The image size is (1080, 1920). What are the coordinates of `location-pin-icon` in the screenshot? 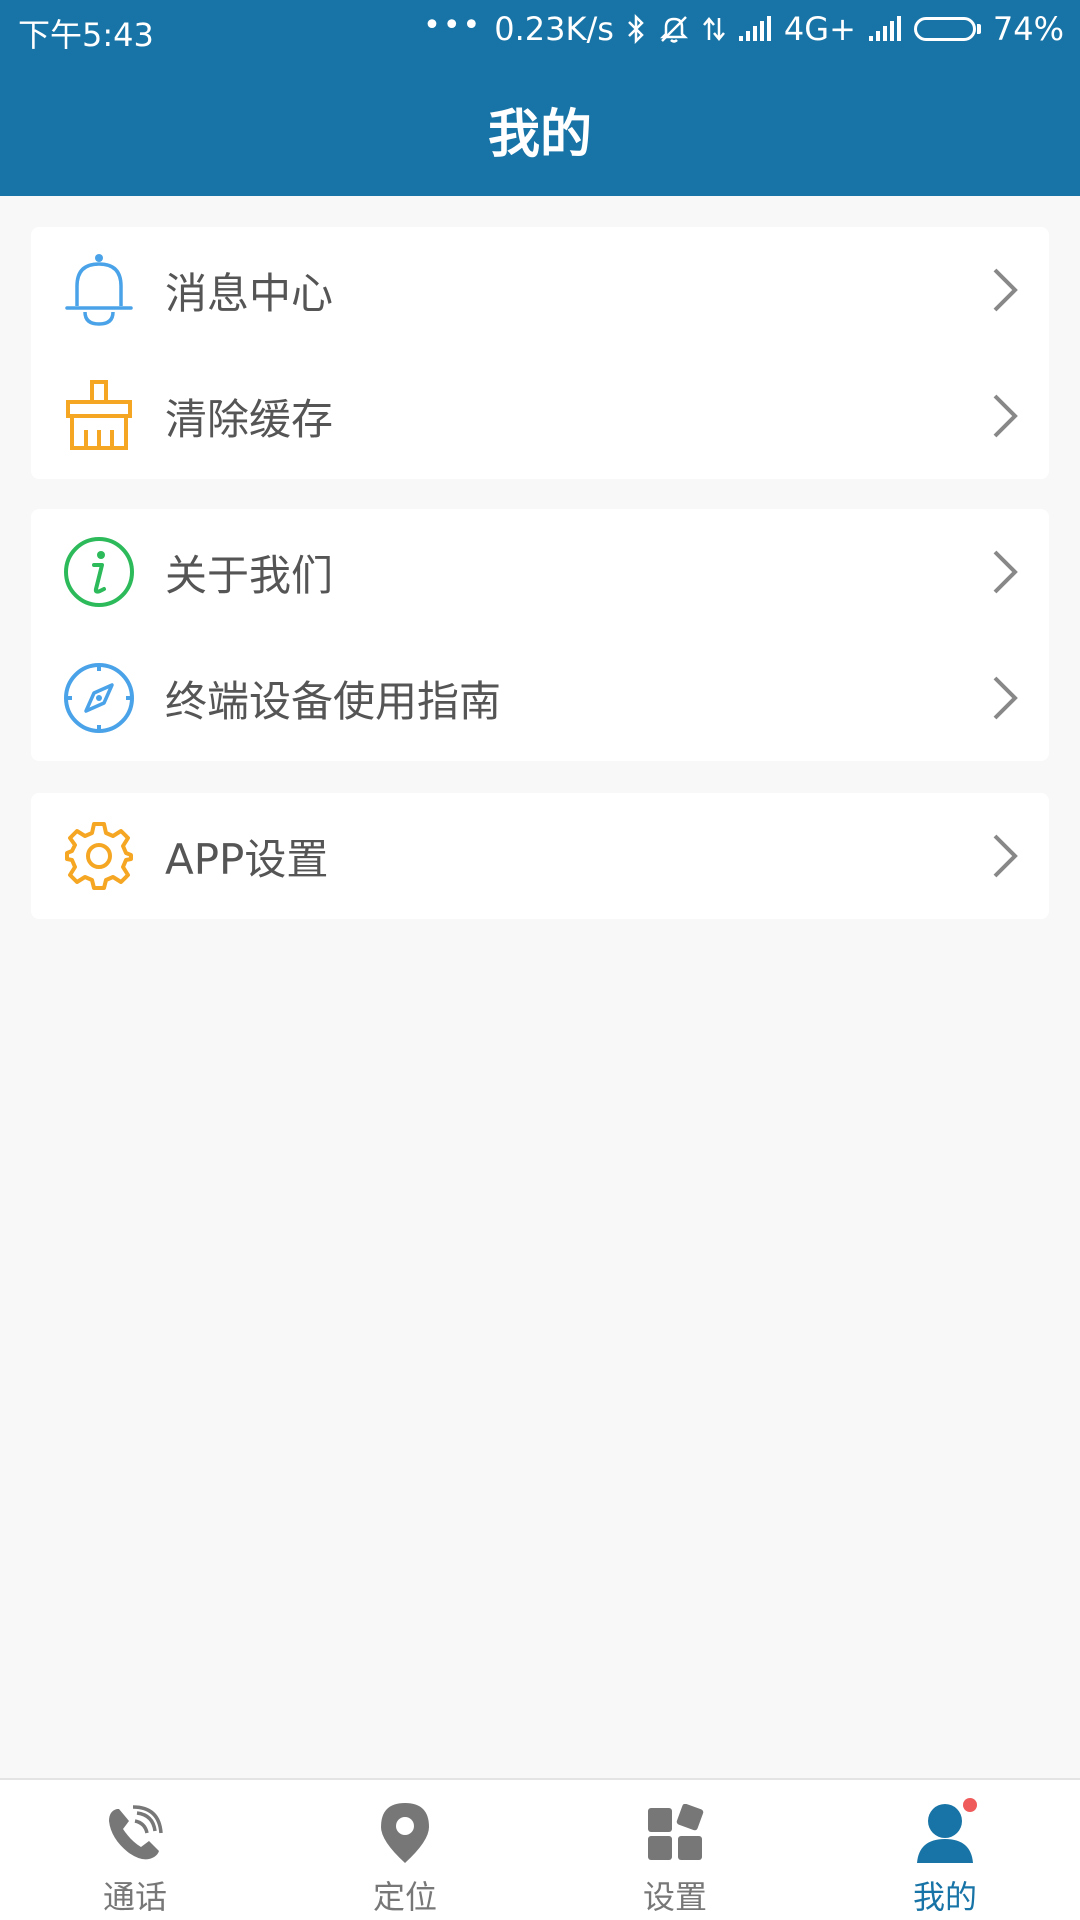 It's located at (405, 1833).